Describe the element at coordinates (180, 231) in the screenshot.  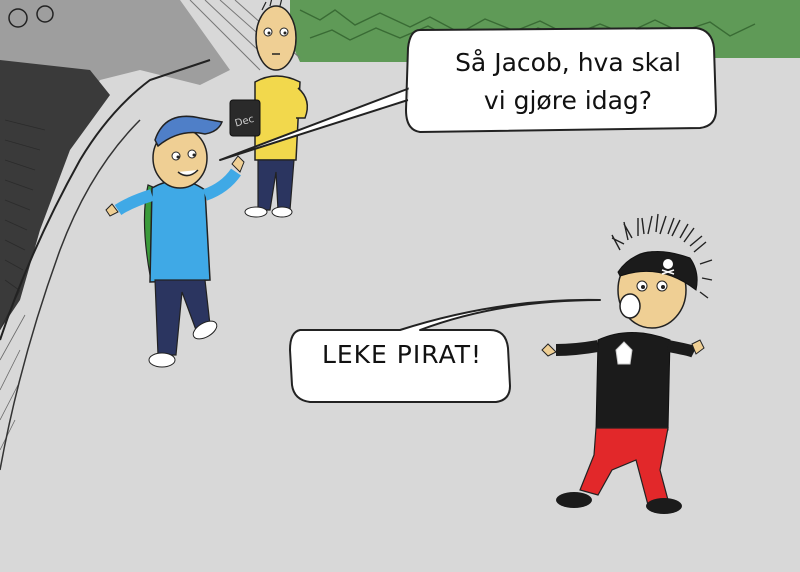
I see `blue-kid-shirt` at that location.